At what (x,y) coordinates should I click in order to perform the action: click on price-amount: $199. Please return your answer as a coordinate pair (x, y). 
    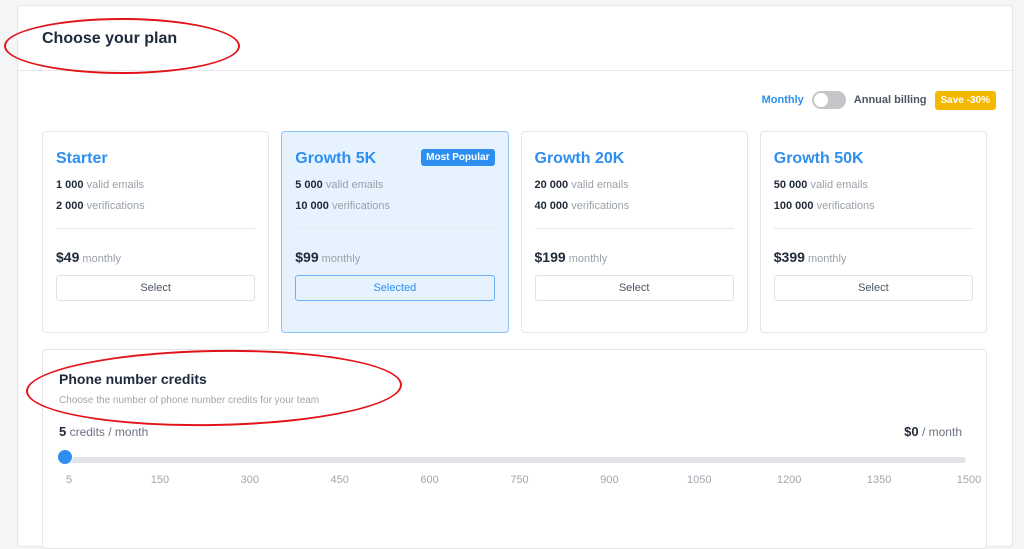
    Looking at the image, I should click on (550, 257).